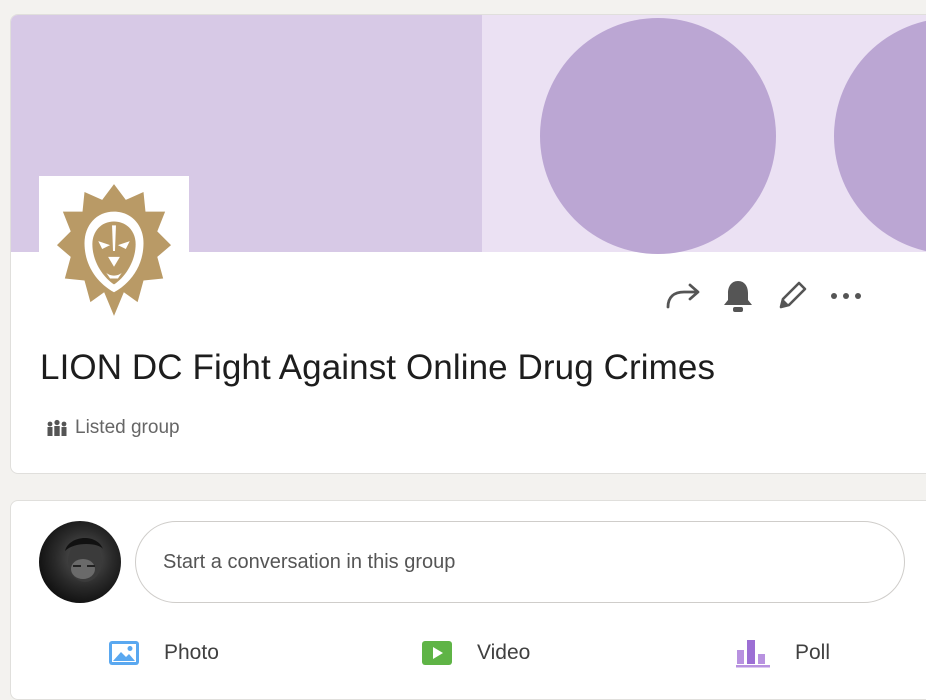 This screenshot has height=700, width=926. I want to click on group-title: LION DC Fight Against Online Drug Crimes, so click(378, 367).